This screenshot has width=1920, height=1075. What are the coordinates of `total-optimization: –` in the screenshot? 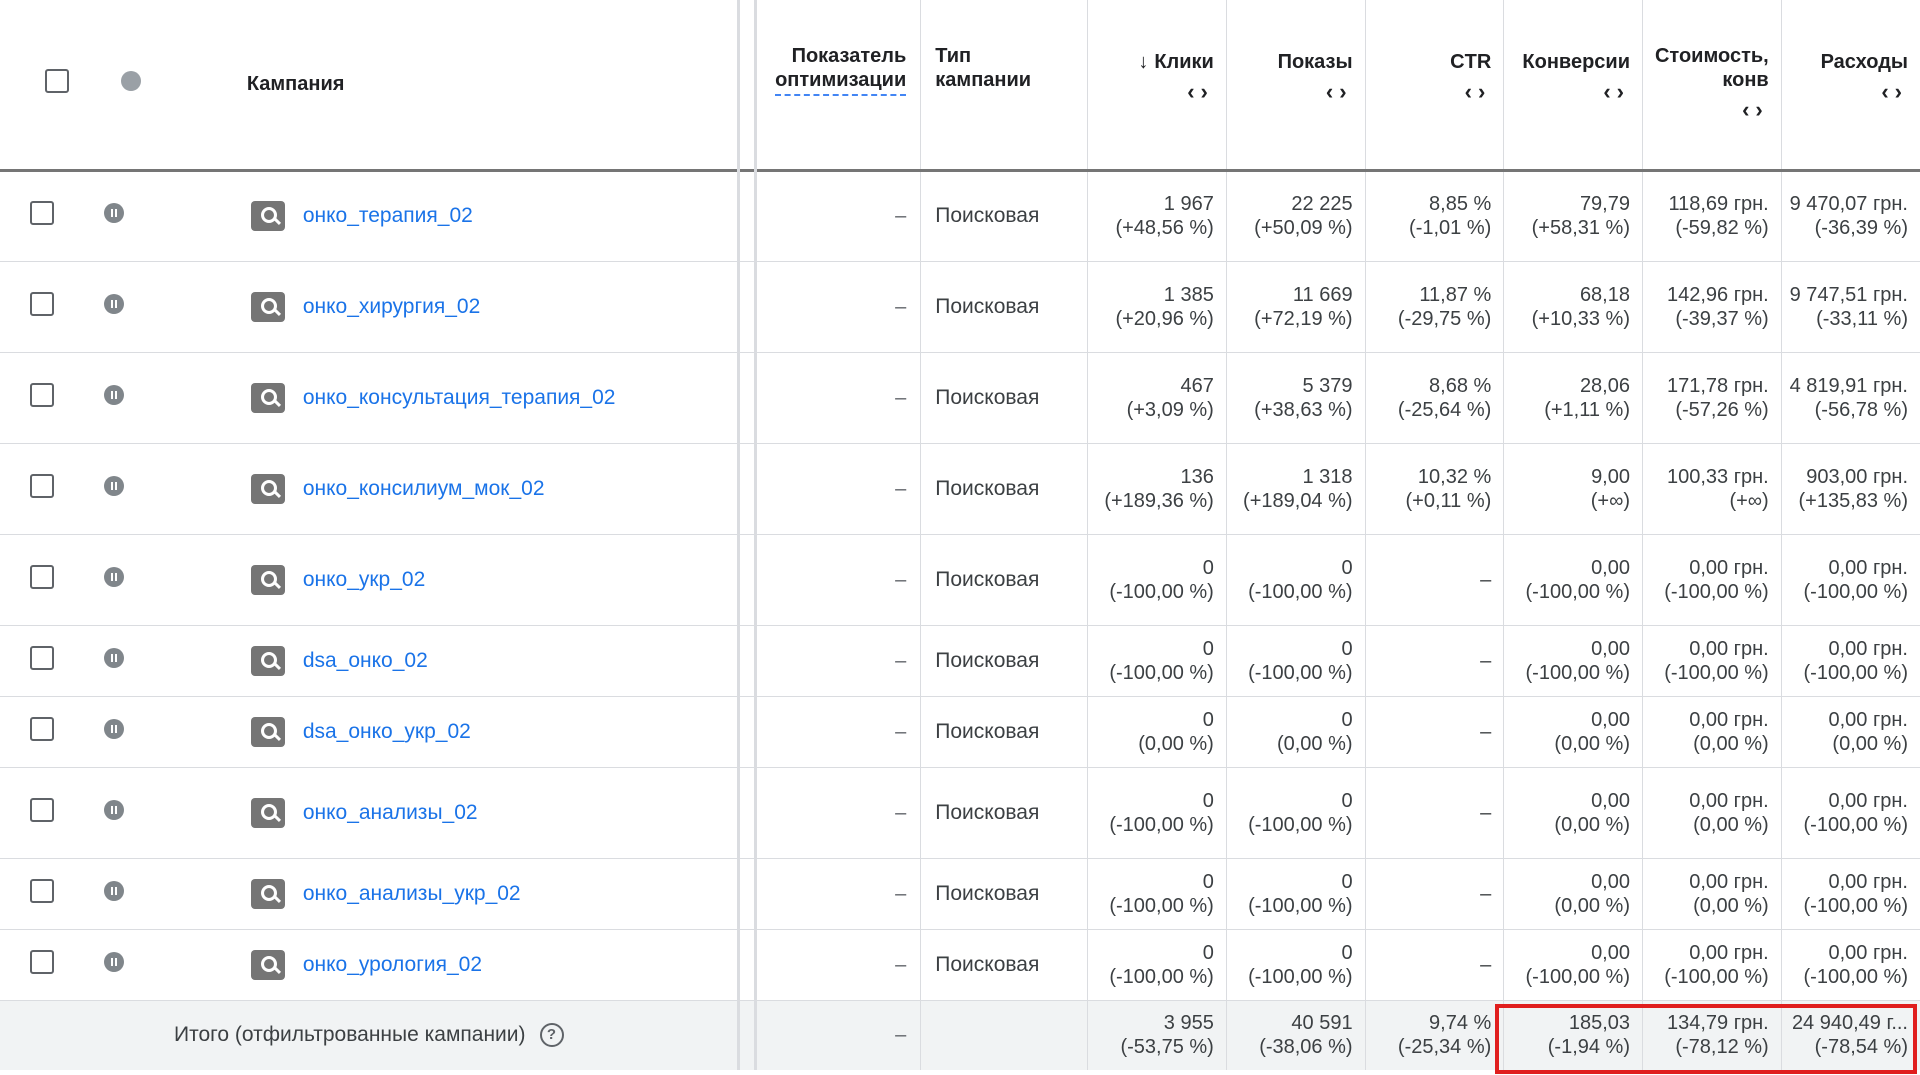 It's located at (838, 1035).